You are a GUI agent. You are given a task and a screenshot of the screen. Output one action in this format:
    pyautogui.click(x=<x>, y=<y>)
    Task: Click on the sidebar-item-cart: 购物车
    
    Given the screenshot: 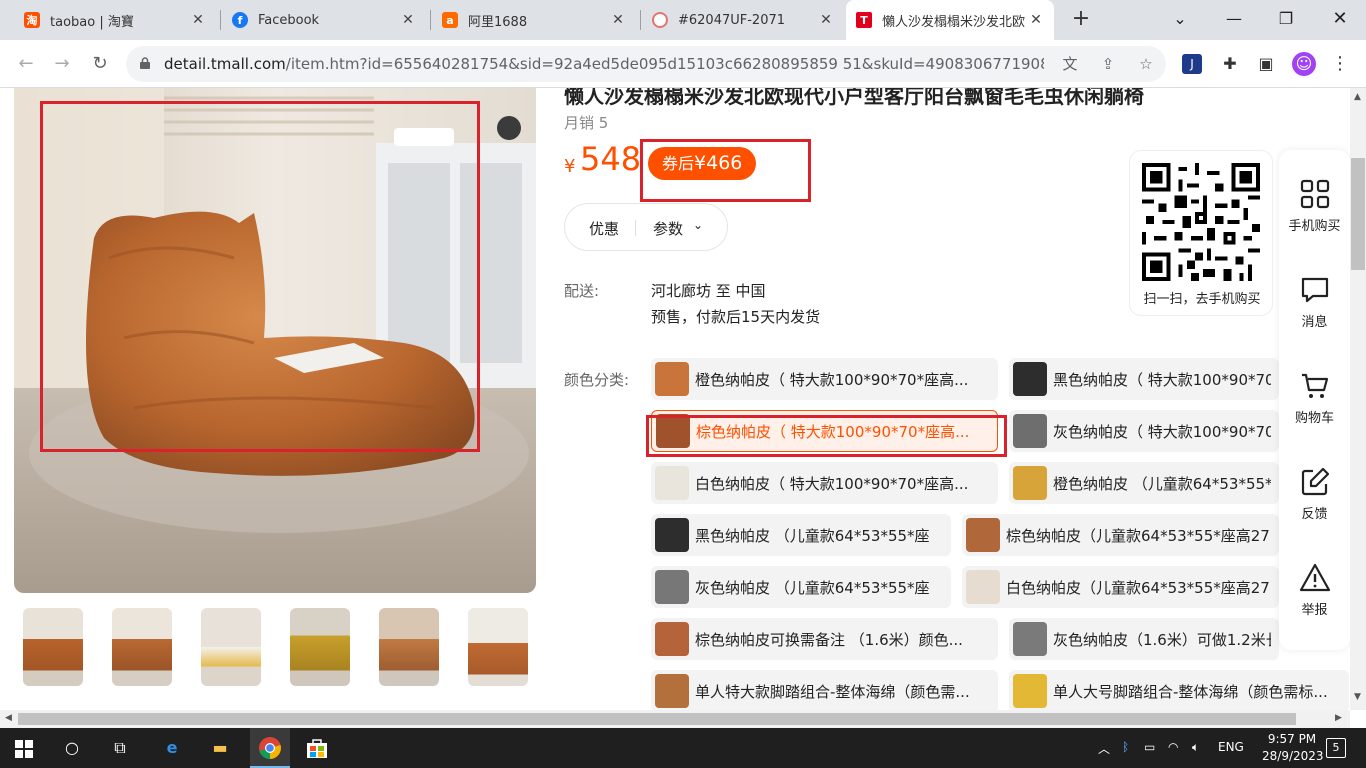 What is the action you would take?
    pyautogui.click(x=1314, y=410)
    